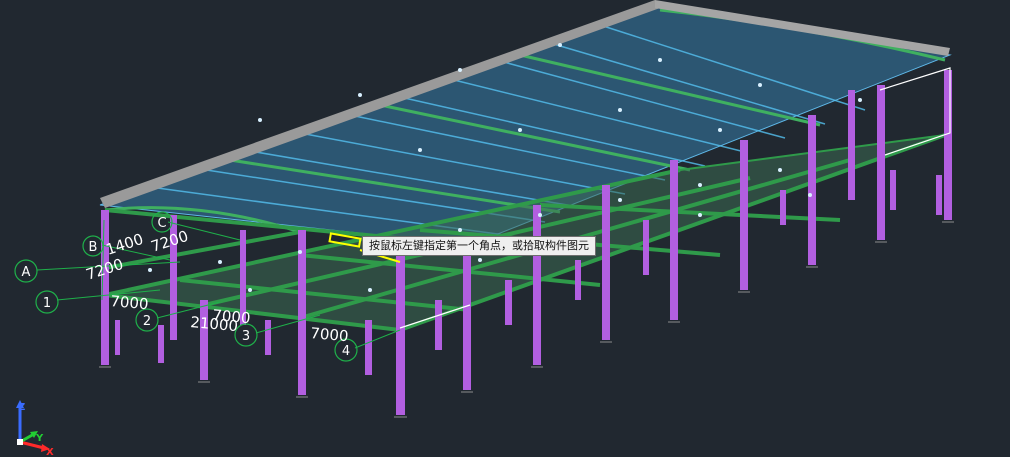  I want to click on ucs-icon: Z Y X, so click(35, 428).